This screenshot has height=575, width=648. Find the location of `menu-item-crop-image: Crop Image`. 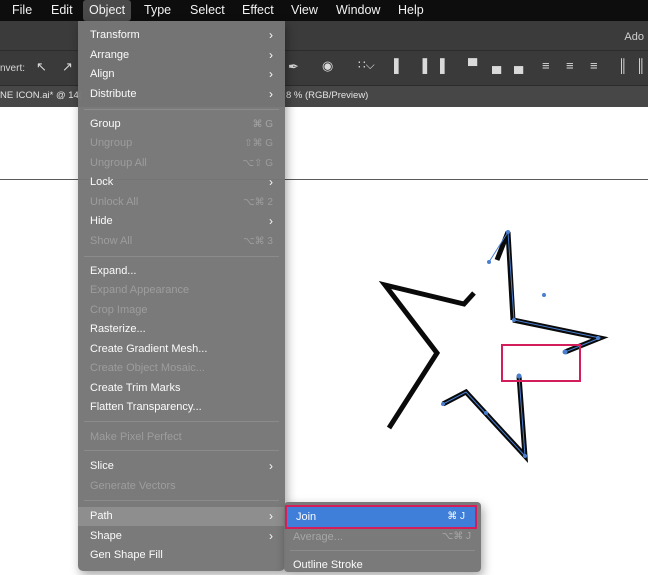

menu-item-crop-image: Crop Image is located at coordinates (181, 310).